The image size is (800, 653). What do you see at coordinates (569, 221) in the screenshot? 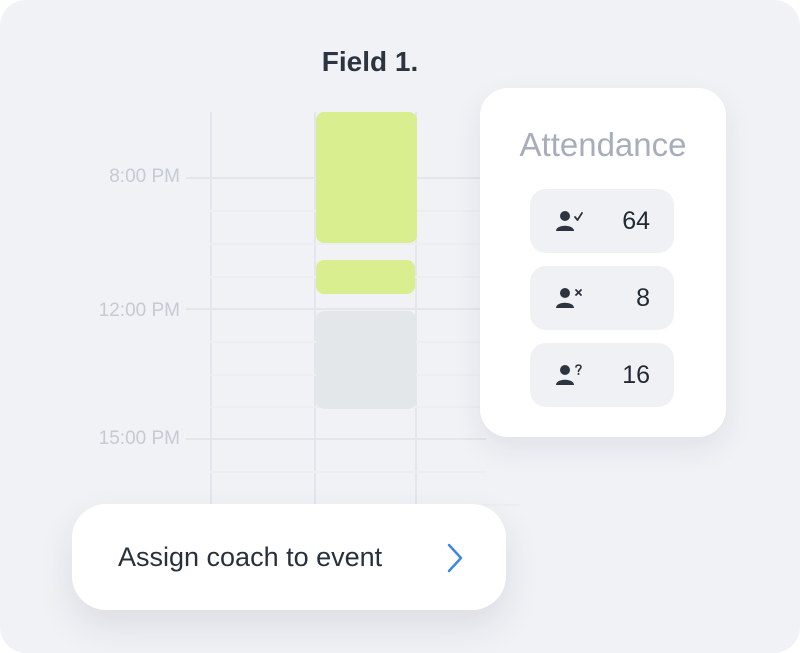
I see `user-check-icon` at bounding box center [569, 221].